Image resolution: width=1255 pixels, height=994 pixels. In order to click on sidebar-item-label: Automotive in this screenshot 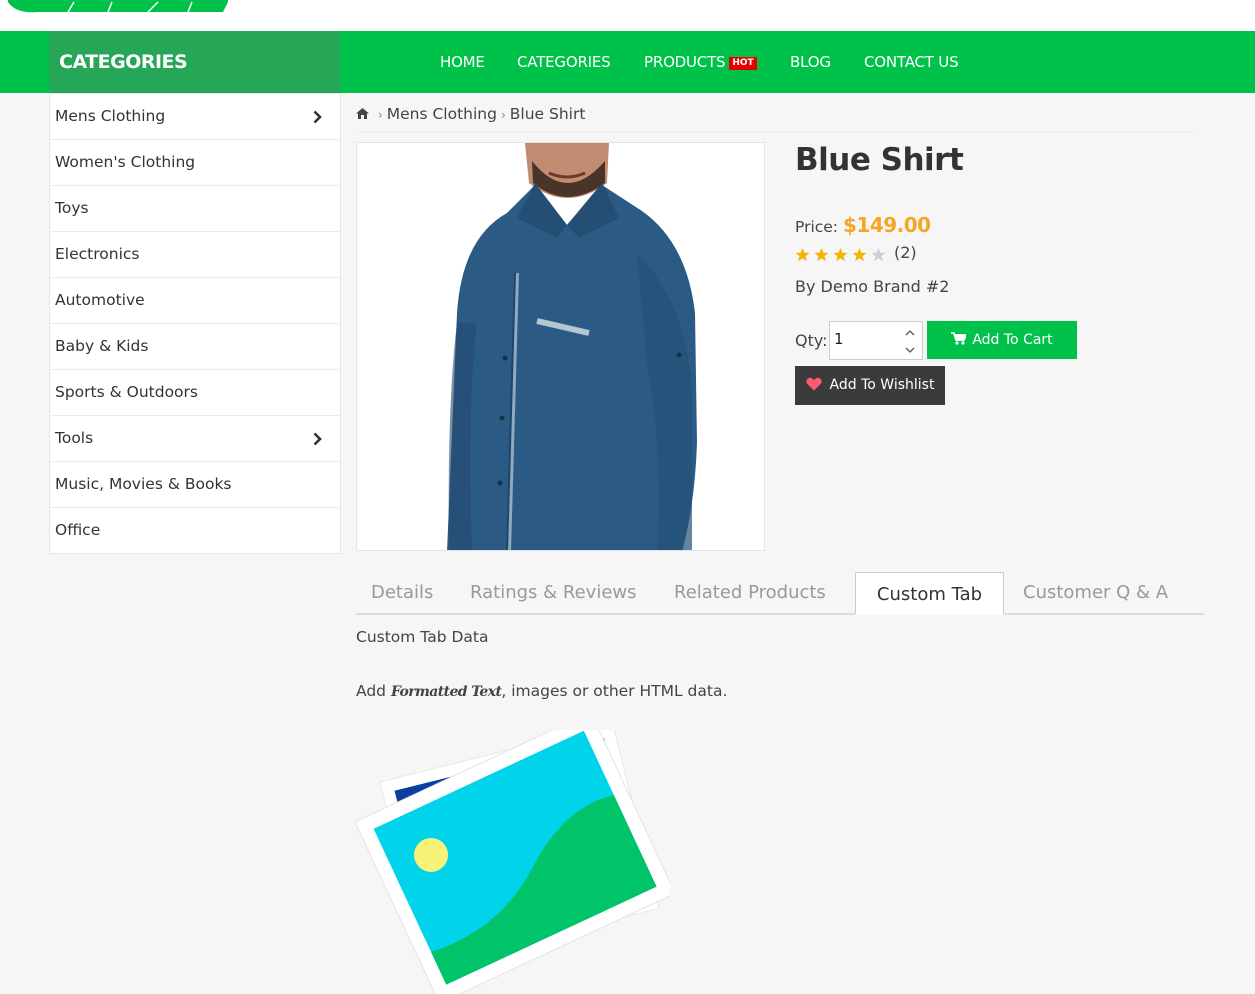, I will do `click(100, 300)`.